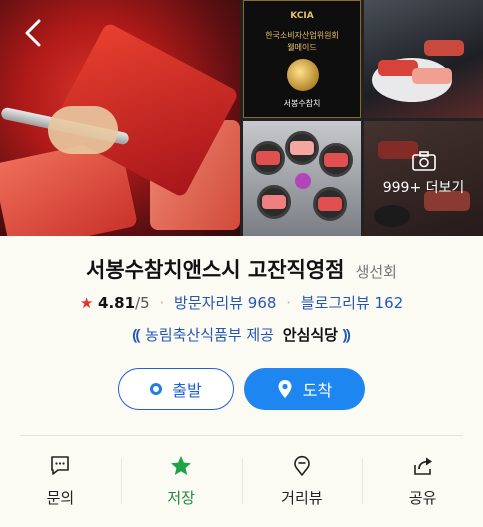 This screenshot has width=483, height=527. What do you see at coordinates (117, 303) in the screenshot?
I see `rating-value: 4.81` at bounding box center [117, 303].